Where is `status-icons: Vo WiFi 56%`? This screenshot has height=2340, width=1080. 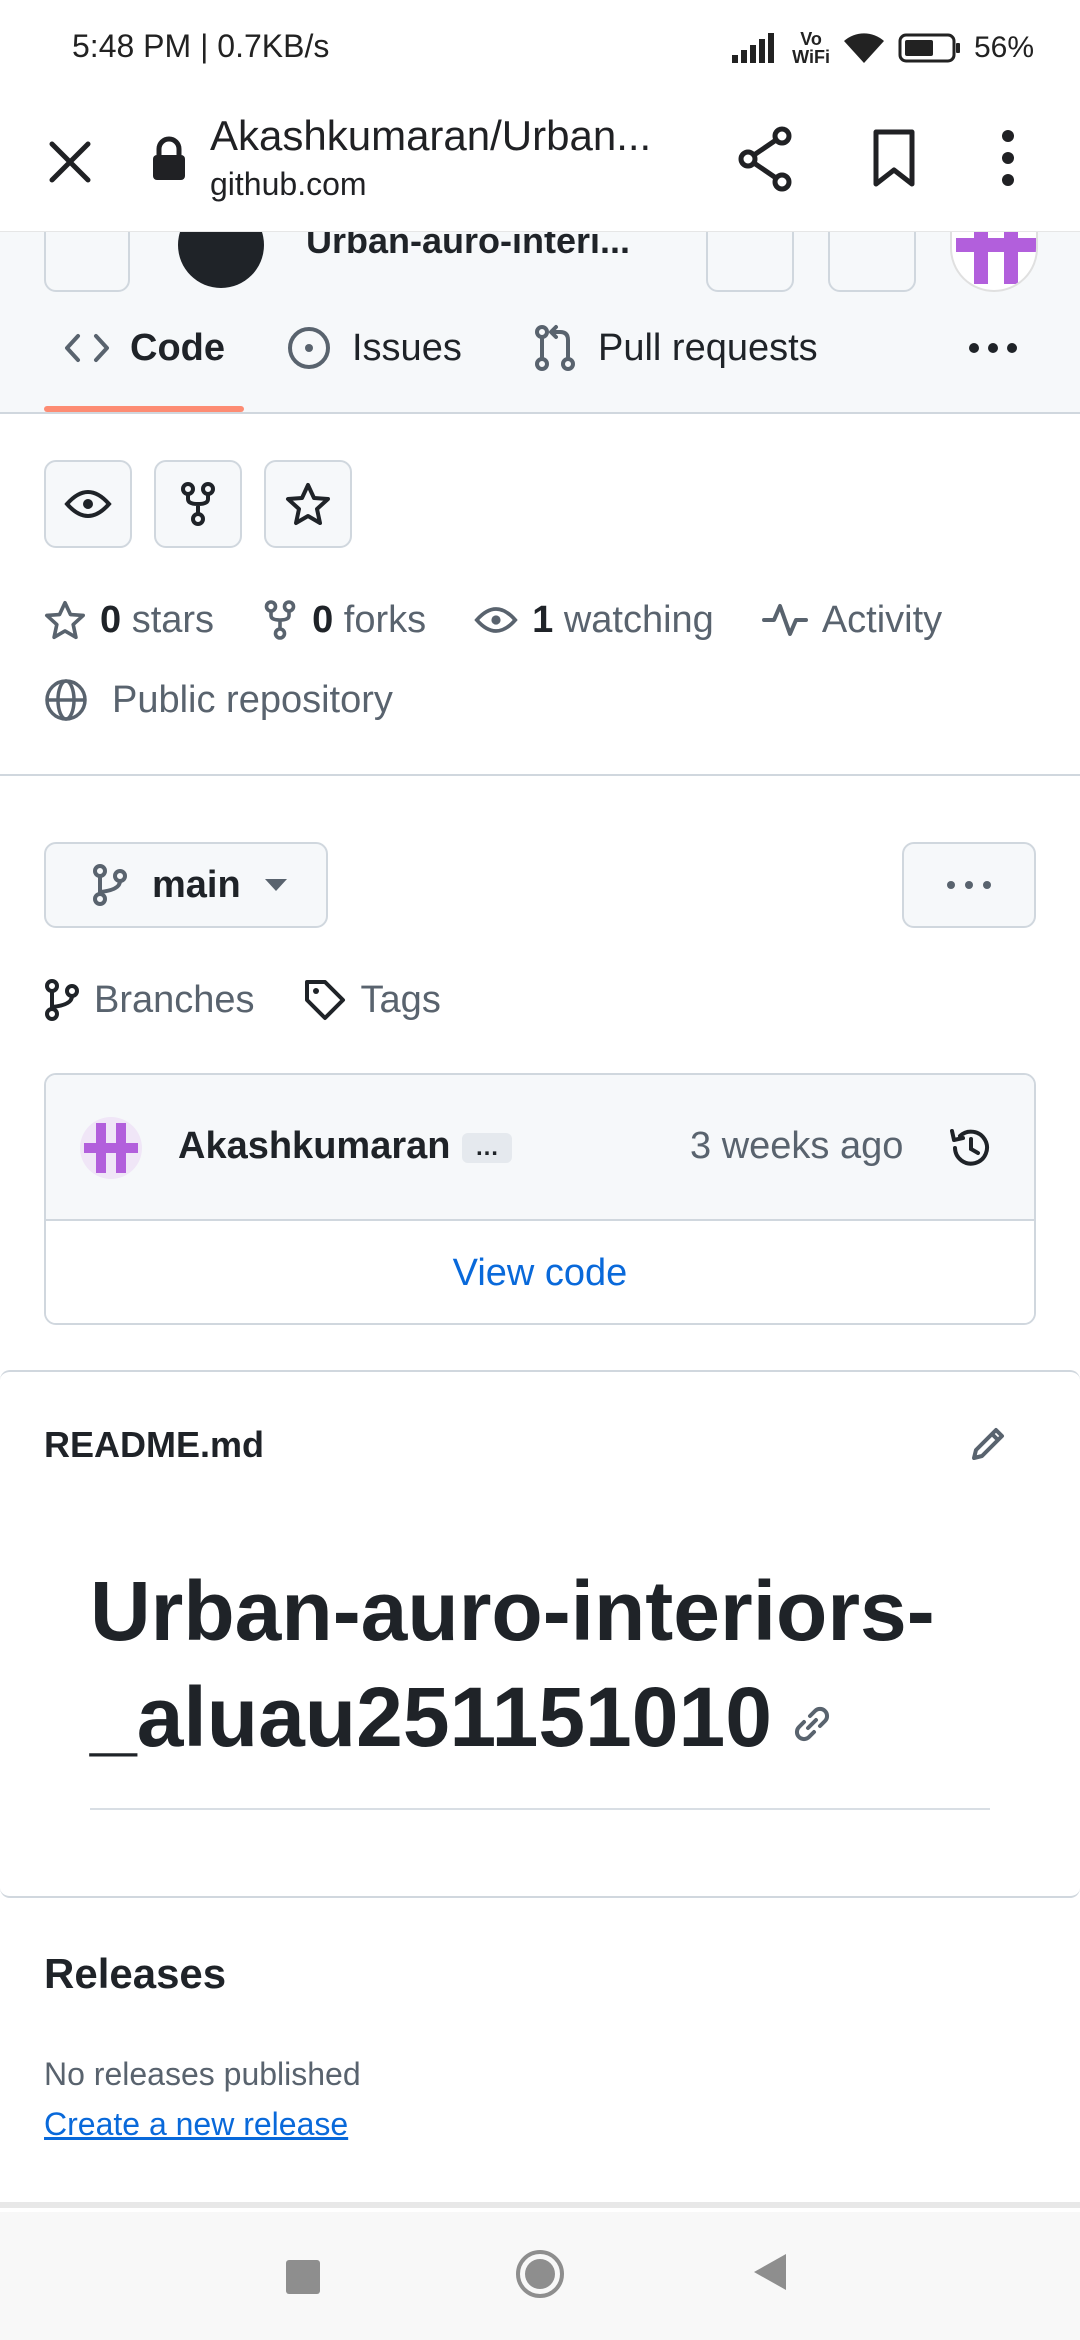
status-icons: Vo WiFi 56% is located at coordinates (883, 48).